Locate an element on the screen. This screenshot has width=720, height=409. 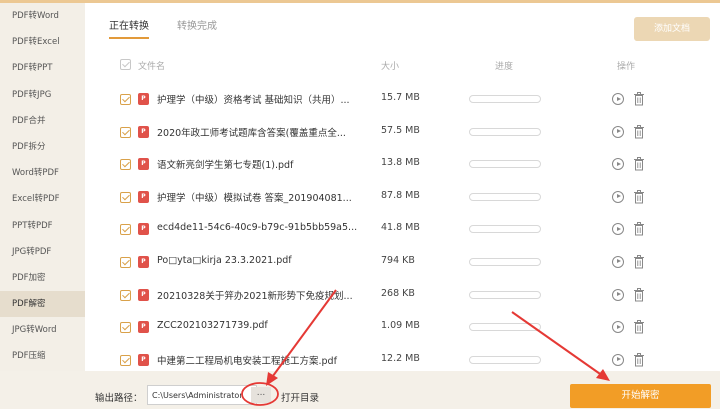
file-name: 中建第二工程局机电安装工程施工方案.pdf is located at coordinates (247, 361).